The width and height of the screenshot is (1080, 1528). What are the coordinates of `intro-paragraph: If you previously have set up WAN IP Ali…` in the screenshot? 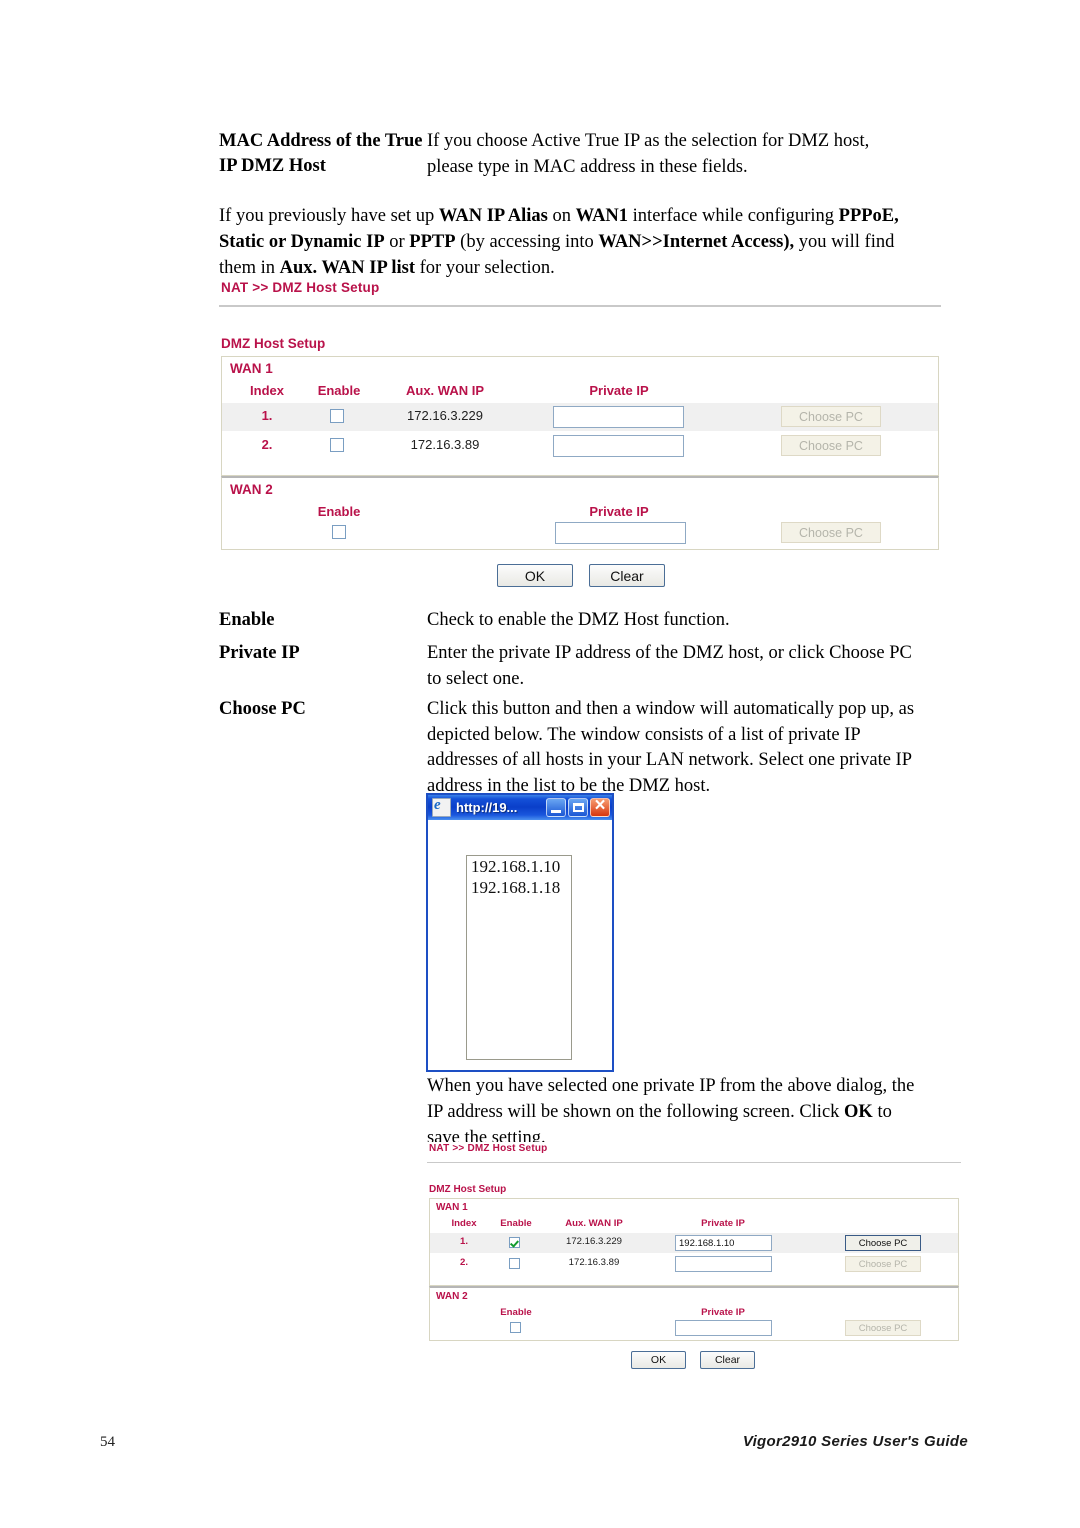 It's located at (599, 242).